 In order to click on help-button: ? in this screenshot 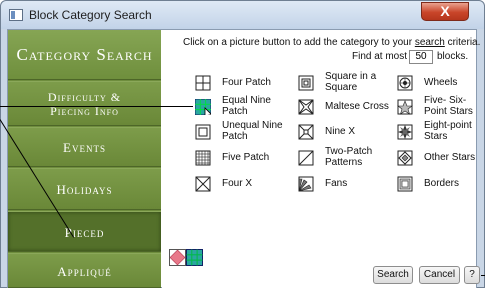, I will do `click(472, 275)`.